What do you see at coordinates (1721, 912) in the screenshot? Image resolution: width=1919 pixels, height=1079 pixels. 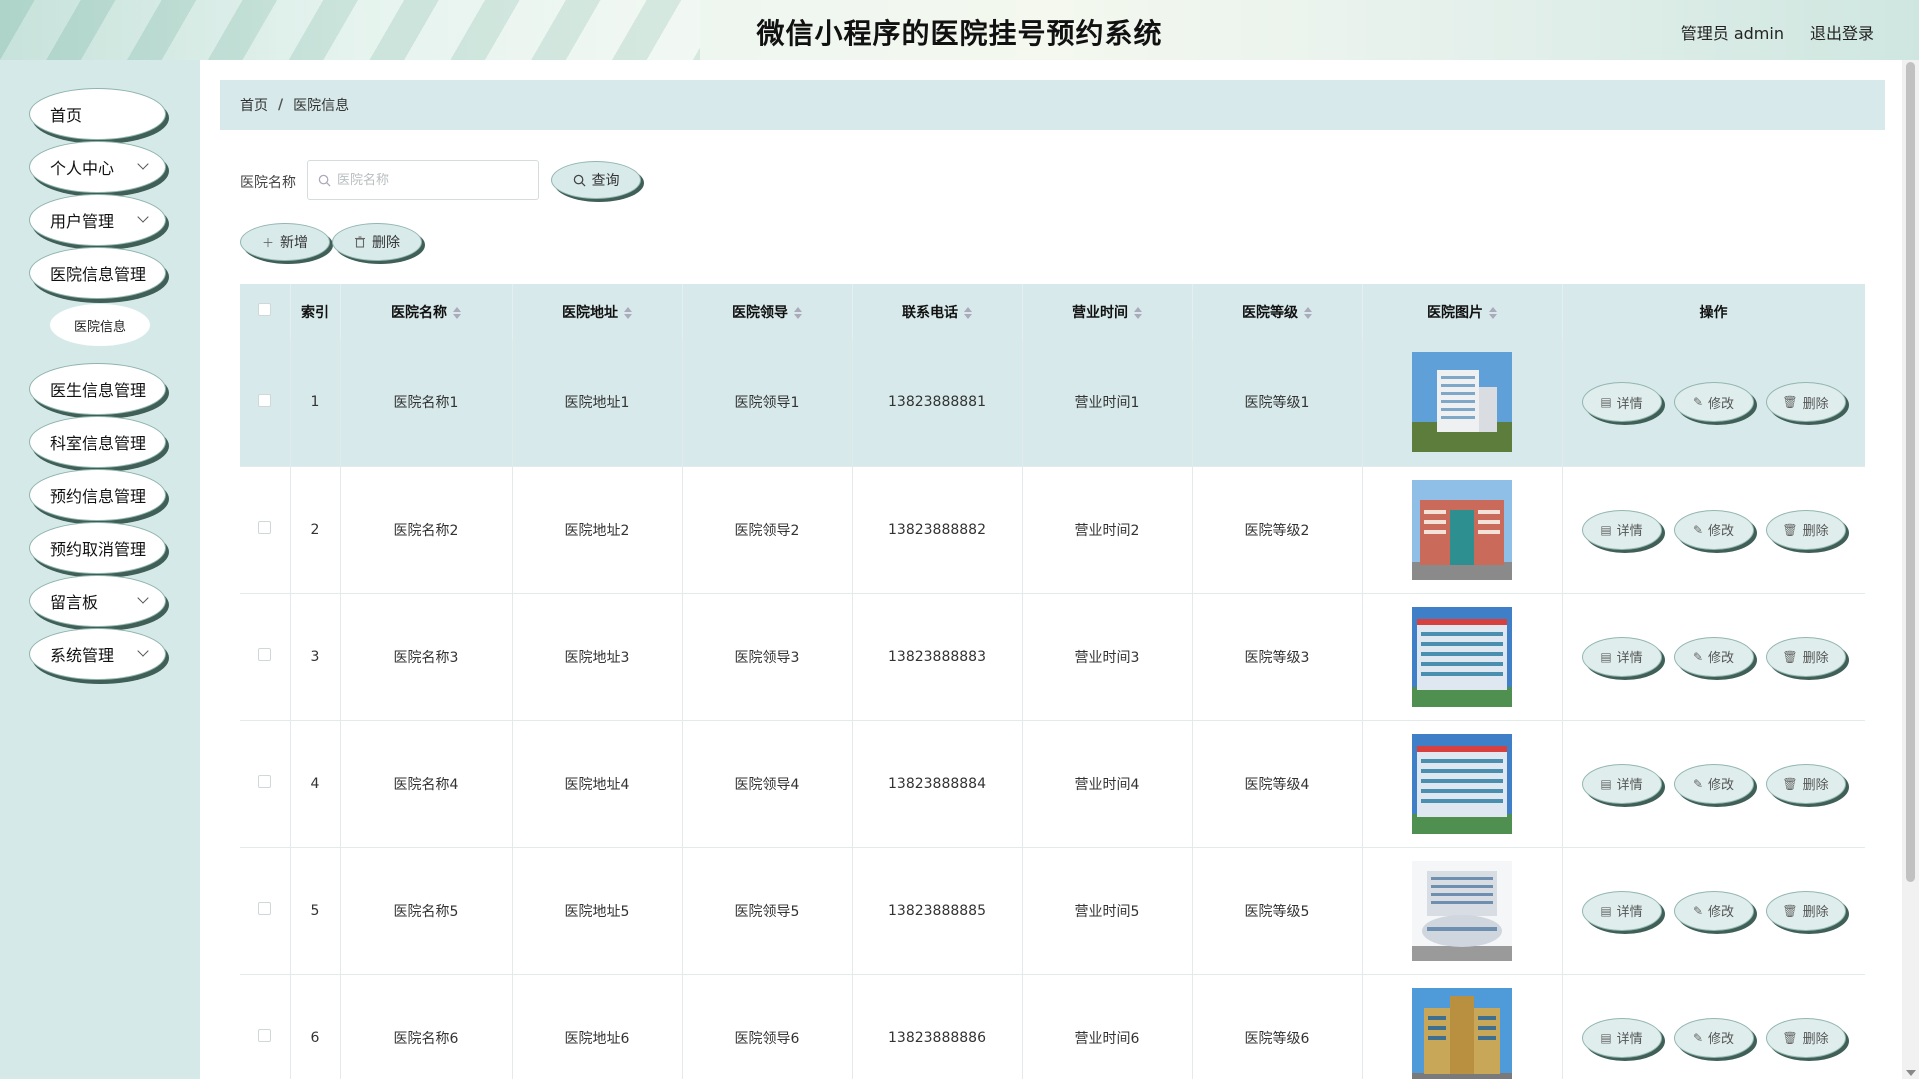 I see `edit-label: 修改` at bounding box center [1721, 912].